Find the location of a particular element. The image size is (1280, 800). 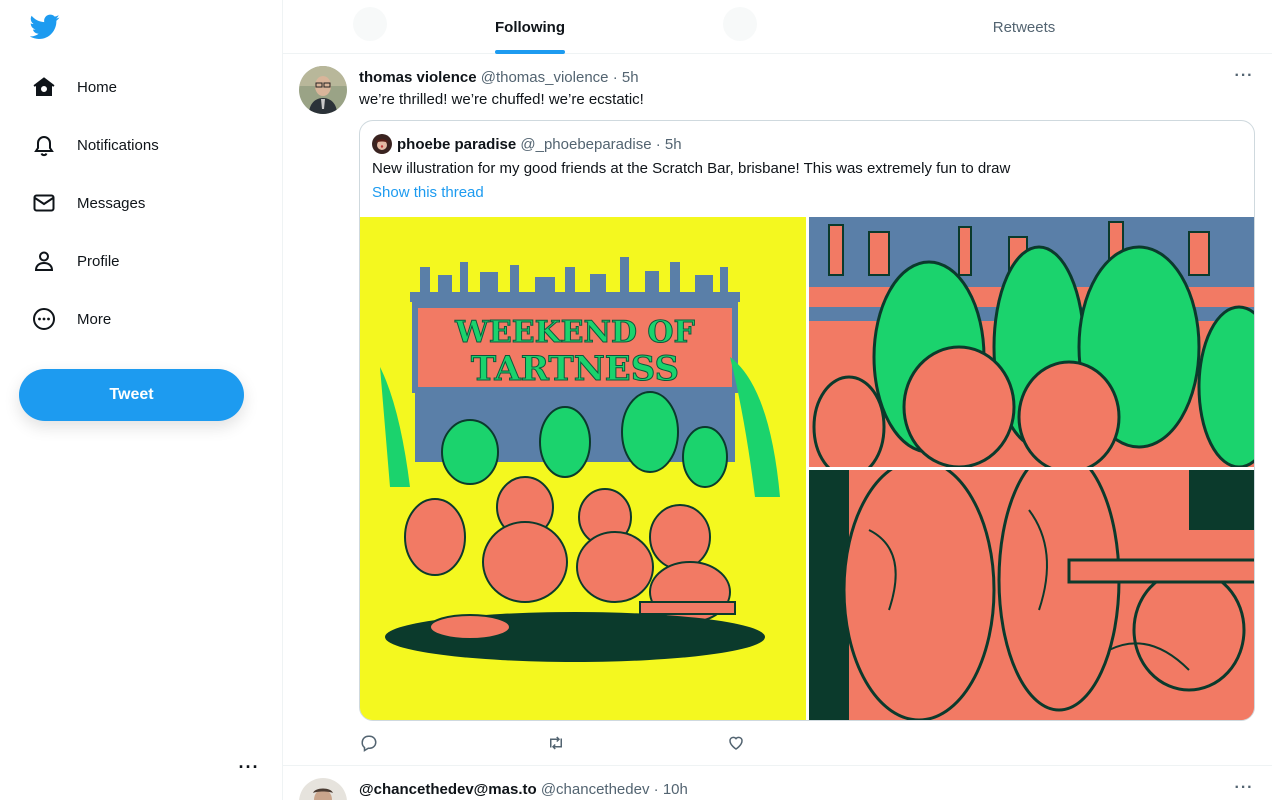

timestamp: 5h is located at coordinates (630, 77).